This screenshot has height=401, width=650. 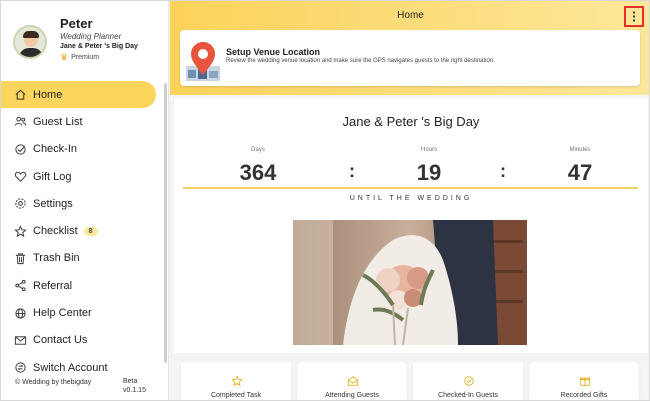 I want to click on gear-icon, so click(x=20, y=204).